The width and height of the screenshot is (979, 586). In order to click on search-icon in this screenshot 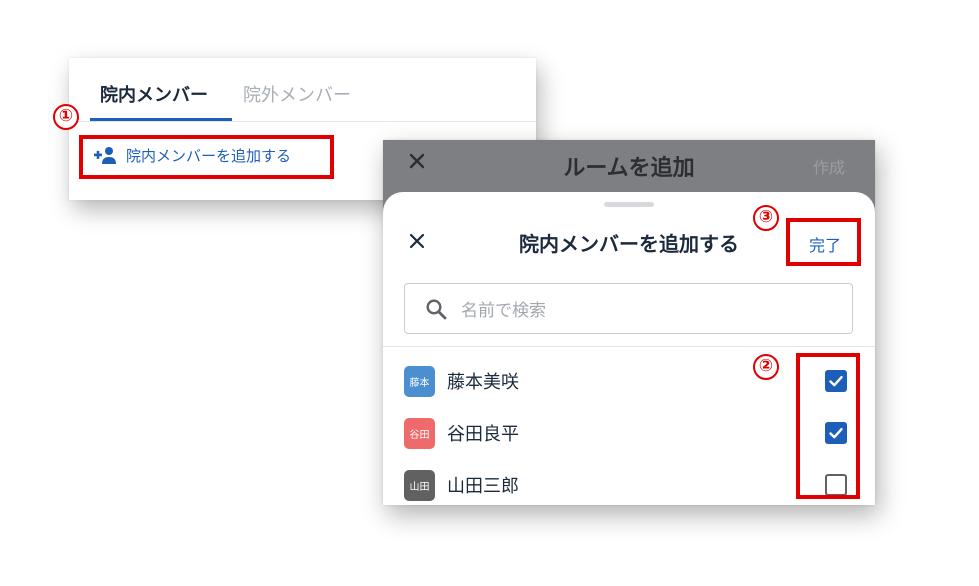, I will do `click(436, 308)`.